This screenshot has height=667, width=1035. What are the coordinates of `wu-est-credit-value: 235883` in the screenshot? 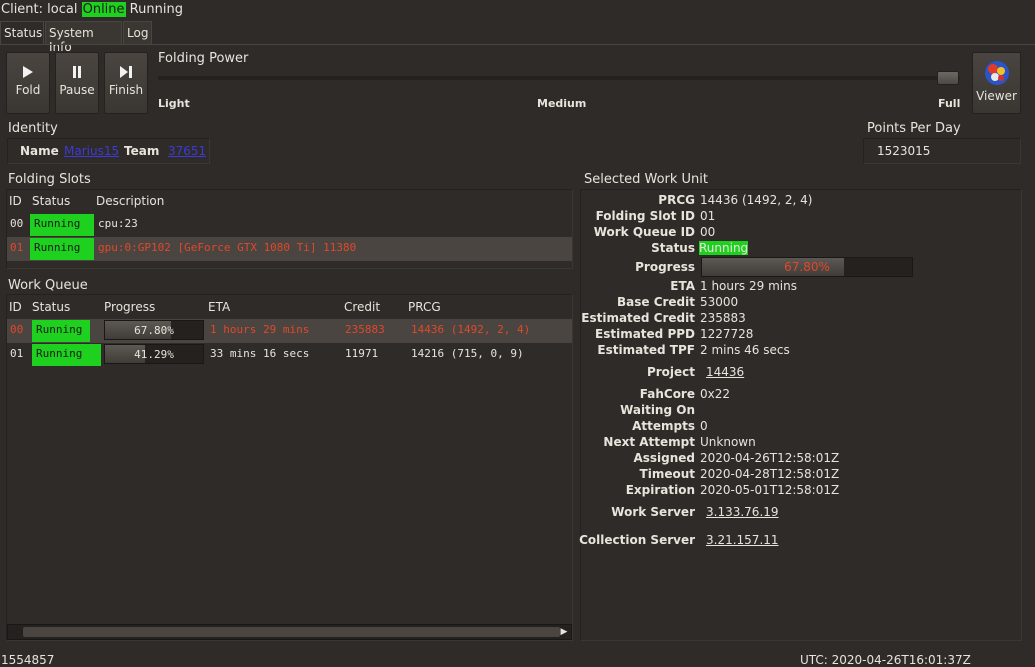 It's located at (723, 318).